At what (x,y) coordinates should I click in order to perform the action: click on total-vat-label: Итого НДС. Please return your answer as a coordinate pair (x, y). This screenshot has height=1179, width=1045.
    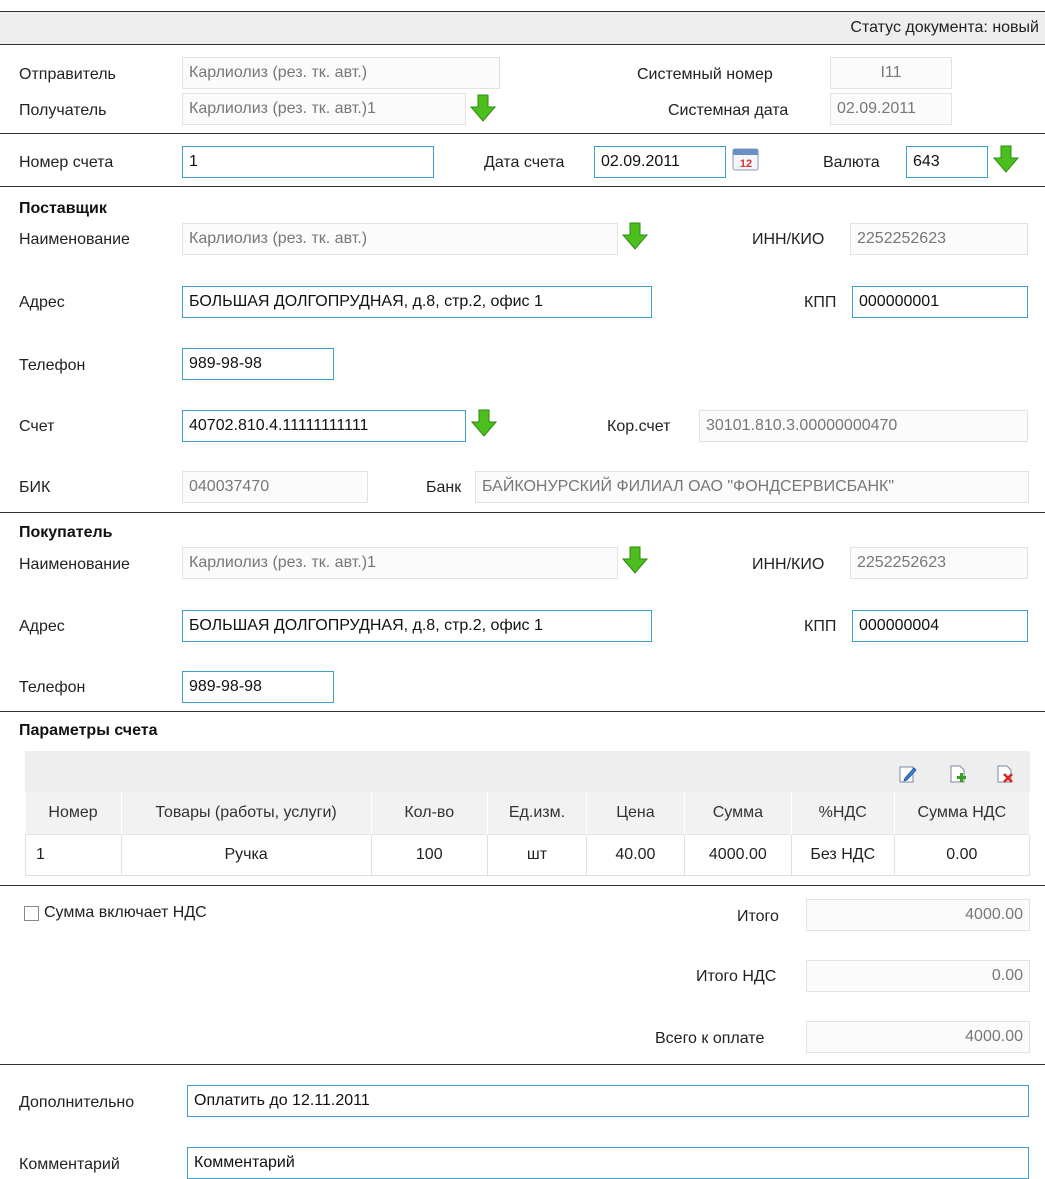
    Looking at the image, I should click on (736, 976).